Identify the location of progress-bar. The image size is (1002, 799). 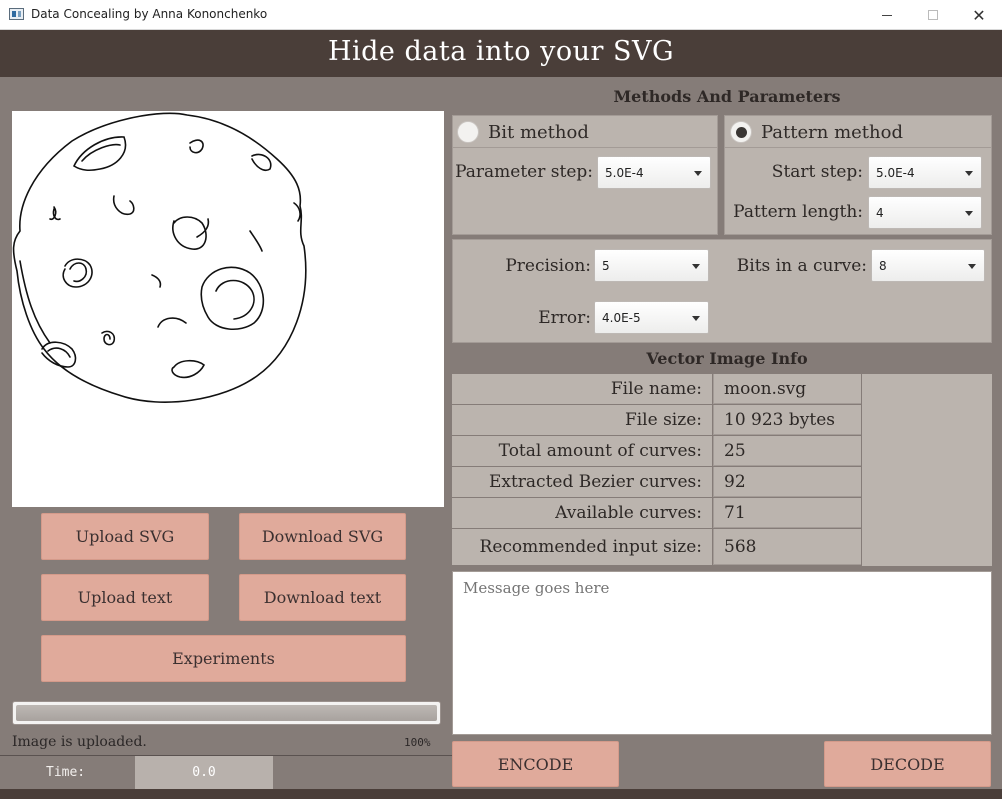
(226, 713).